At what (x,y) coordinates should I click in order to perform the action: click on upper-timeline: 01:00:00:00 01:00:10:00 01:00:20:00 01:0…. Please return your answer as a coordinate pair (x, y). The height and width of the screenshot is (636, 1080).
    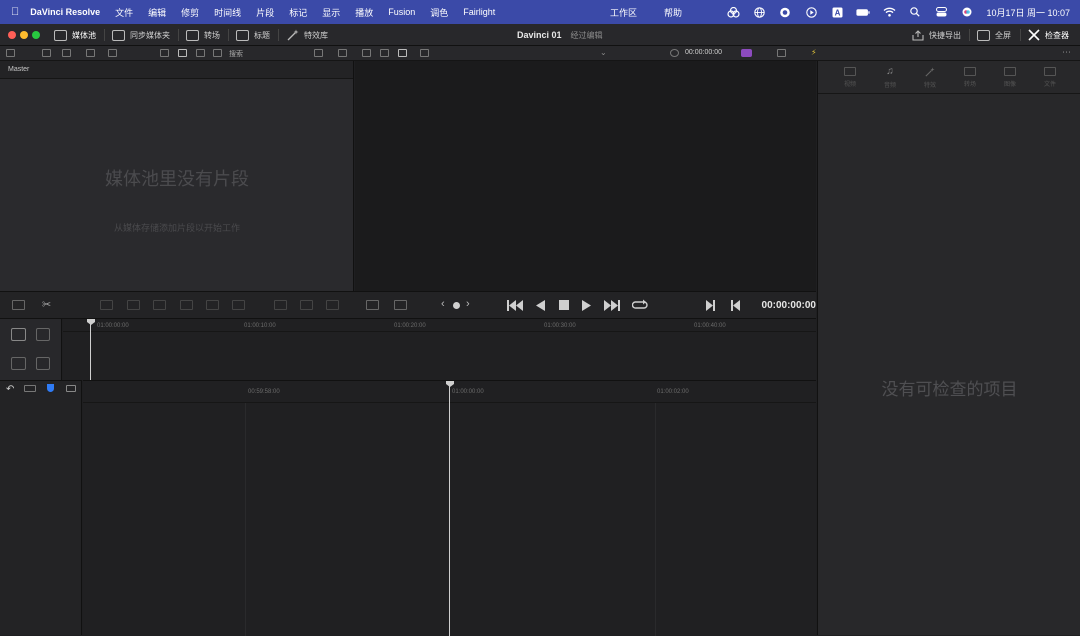
    Looking at the image, I should click on (439, 349).